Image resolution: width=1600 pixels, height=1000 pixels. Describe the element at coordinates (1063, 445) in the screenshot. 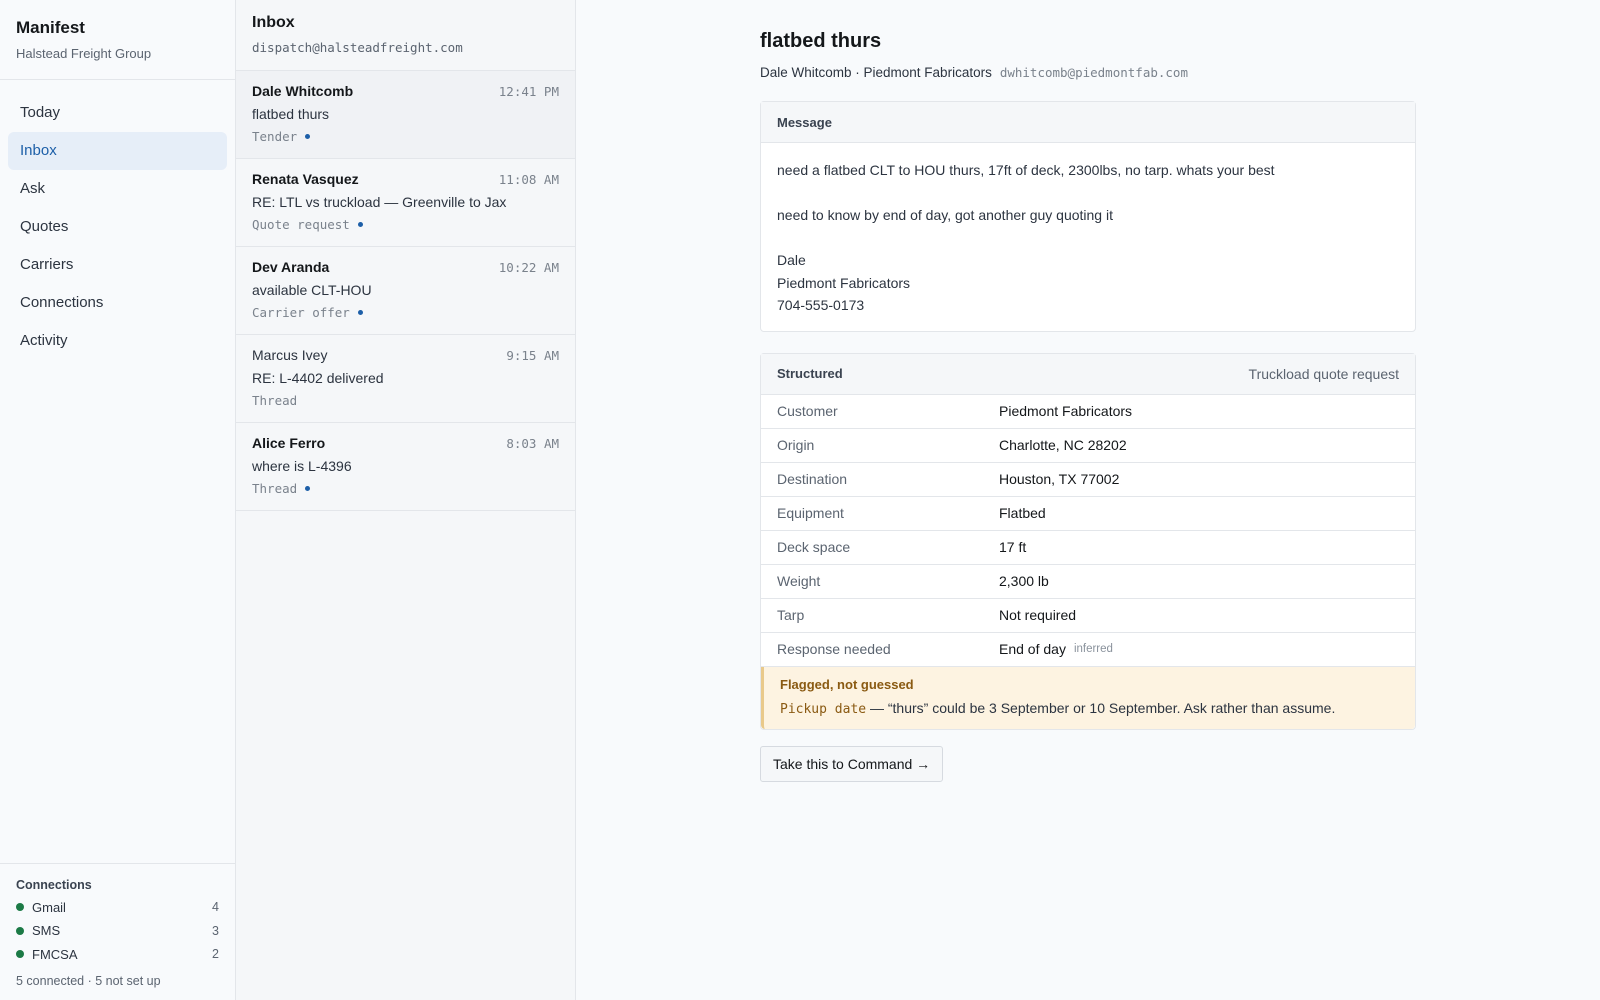

I see `field-value: Charlotte, NC 28202` at that location.